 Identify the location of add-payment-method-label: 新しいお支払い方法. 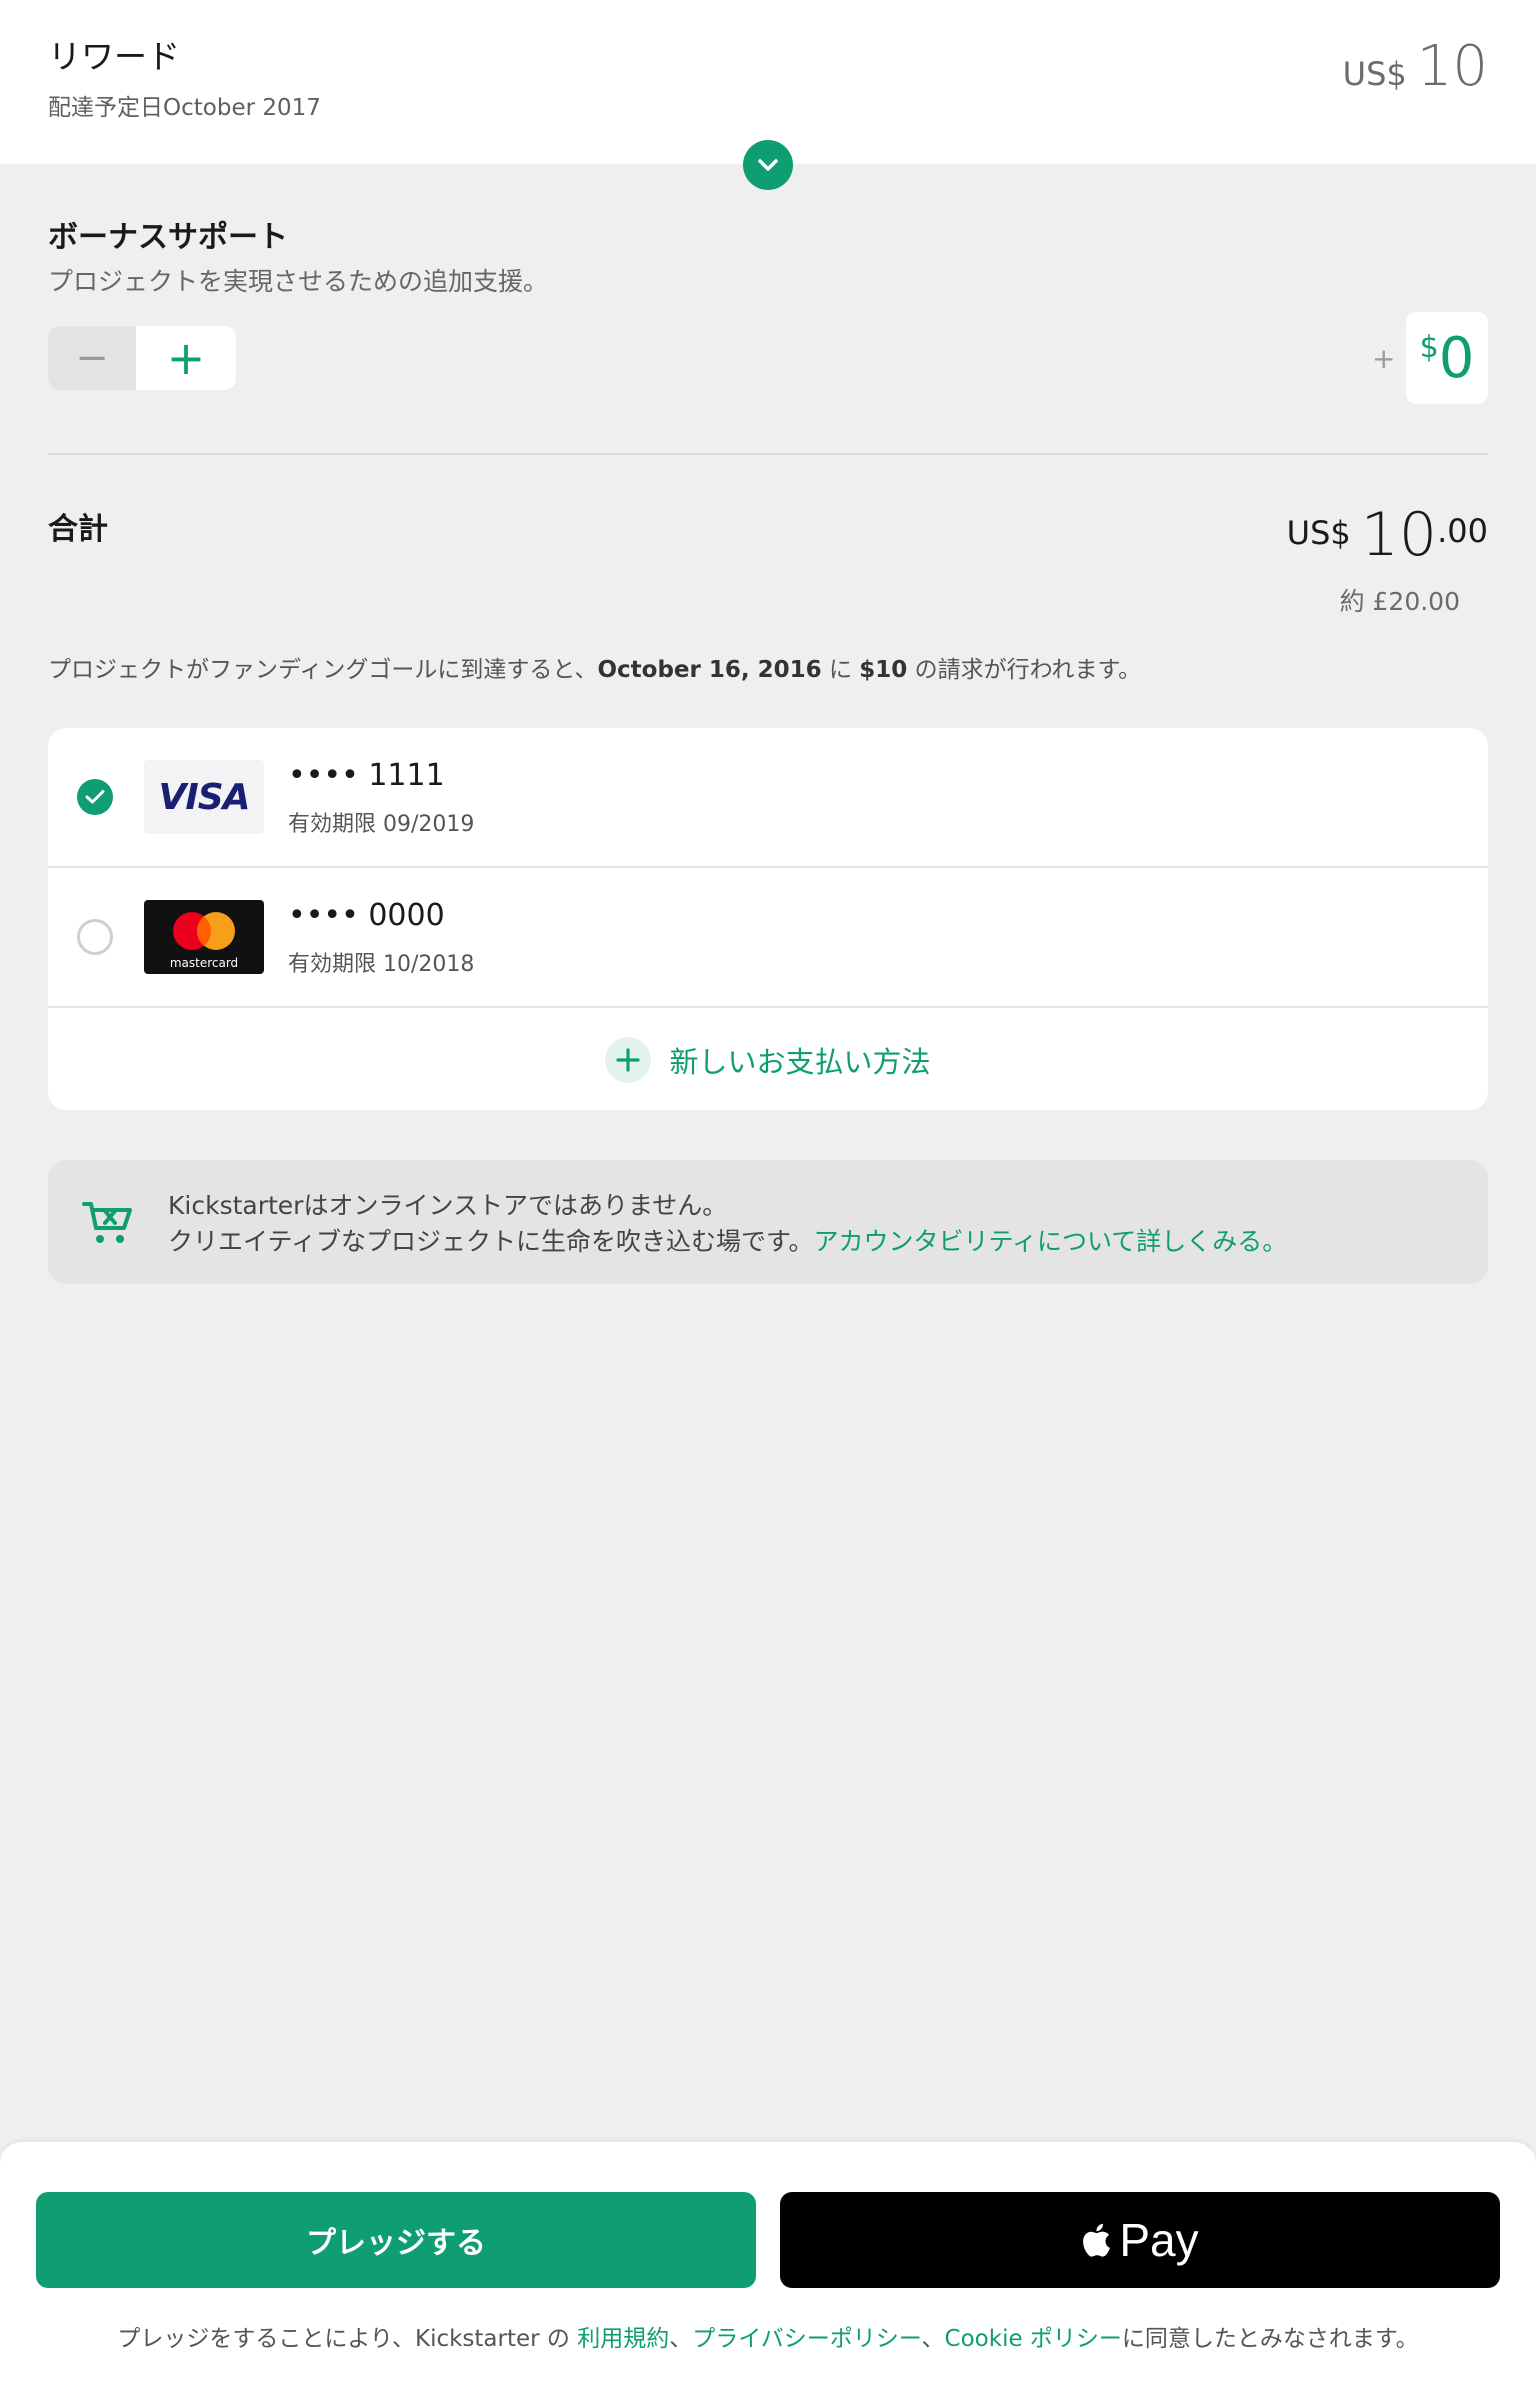
(800, 1062).